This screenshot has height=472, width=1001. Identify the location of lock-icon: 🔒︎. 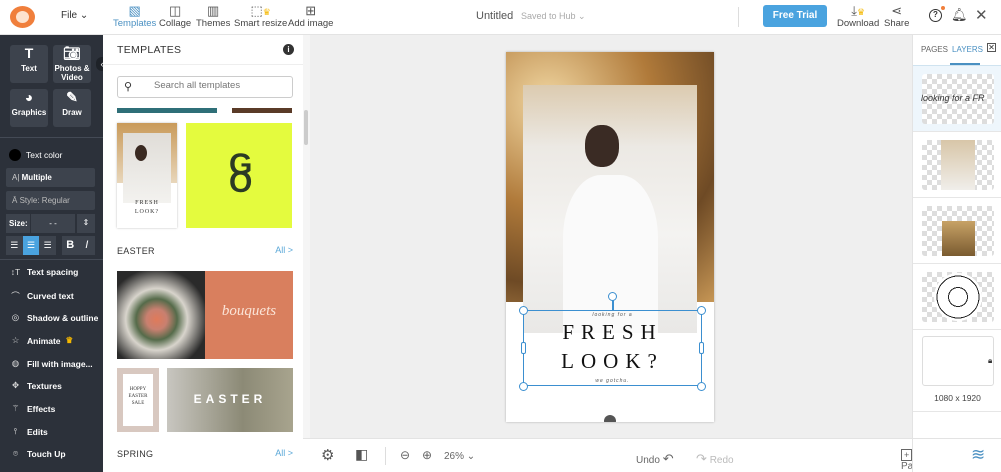
(990, 361).